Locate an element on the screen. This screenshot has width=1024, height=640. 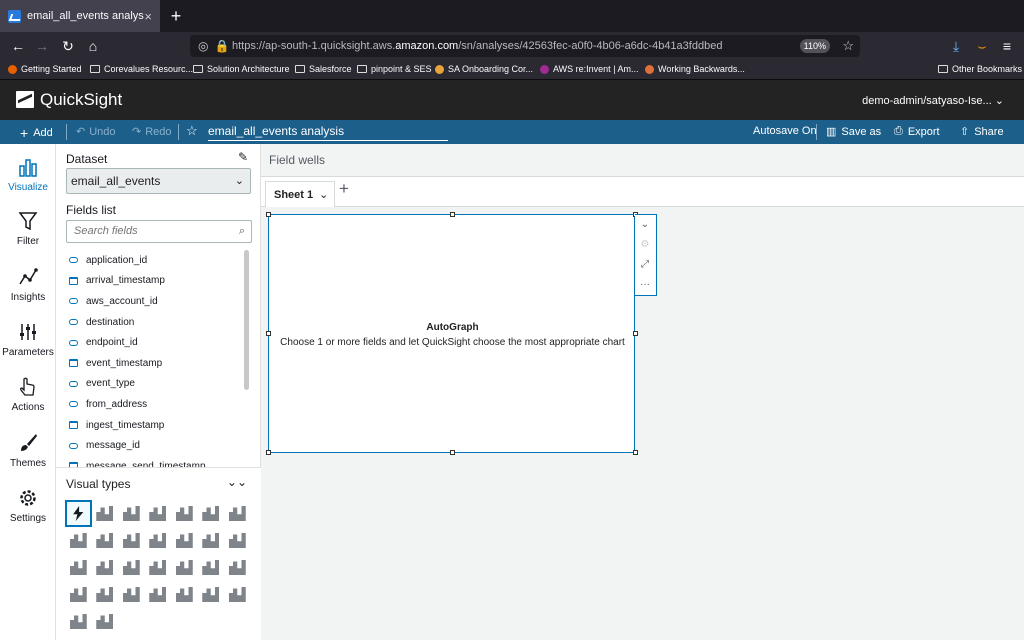
user-menu: demo-admin/satyaso-Ise... ⌄ is located at coordinates (933, 100).